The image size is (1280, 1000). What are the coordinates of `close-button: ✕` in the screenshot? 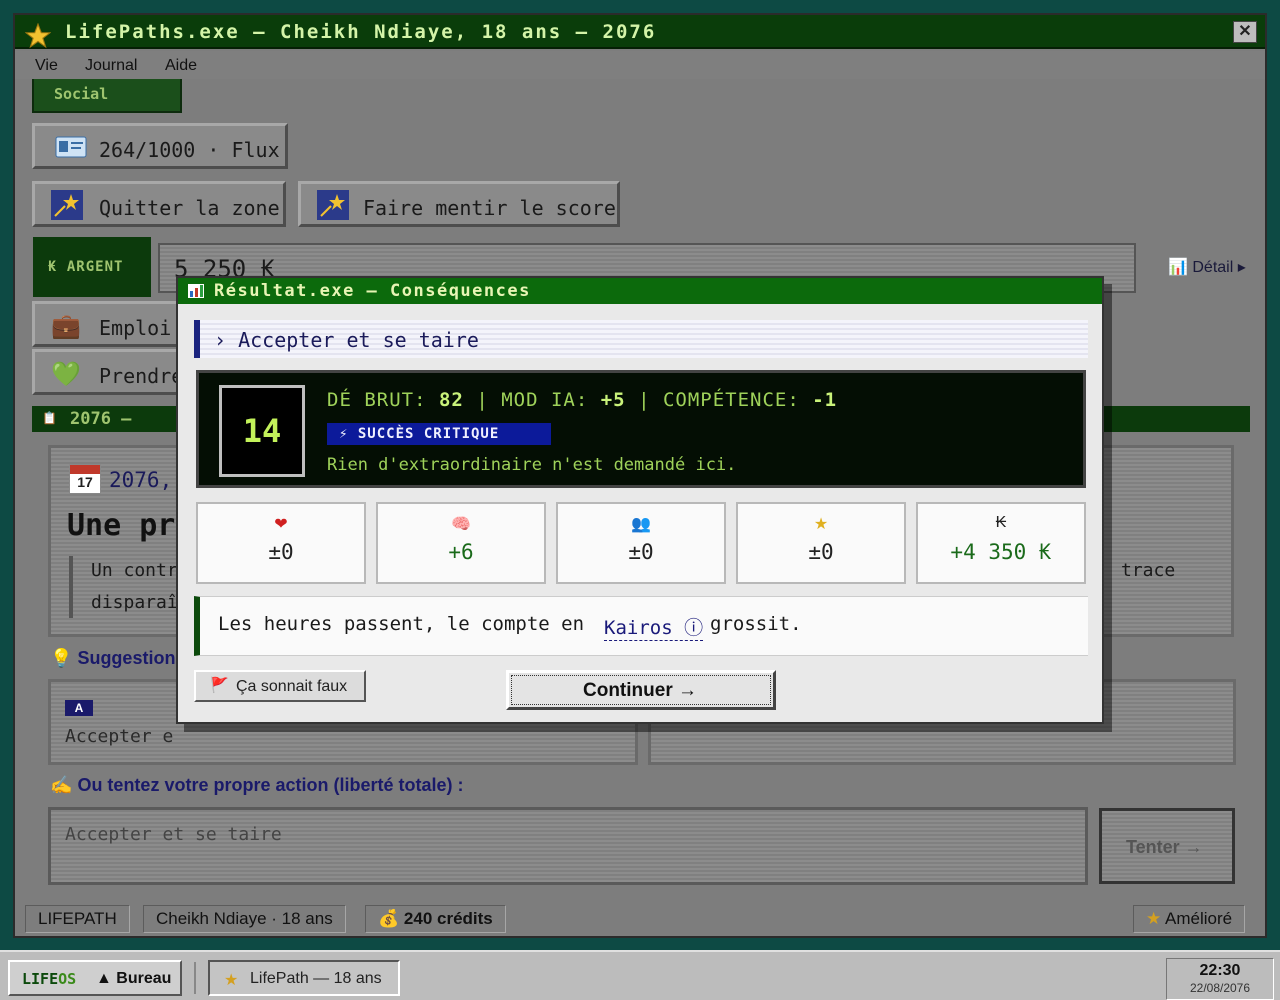 It's located at (1245, 32).